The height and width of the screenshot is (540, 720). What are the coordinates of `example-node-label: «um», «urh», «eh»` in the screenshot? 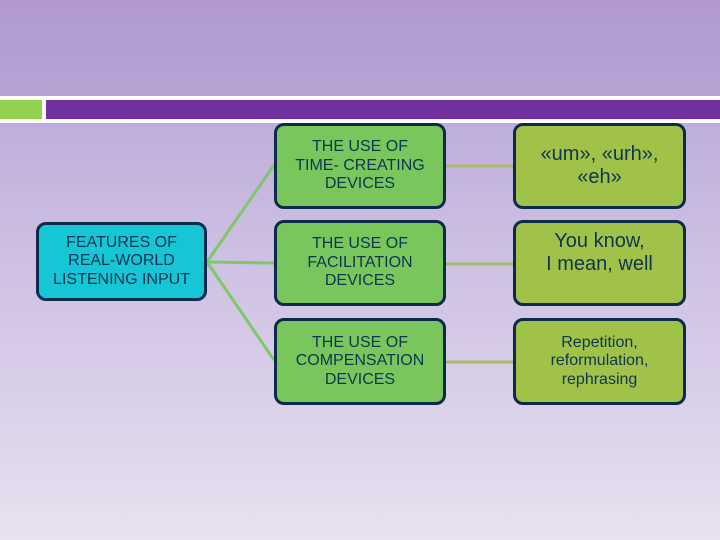 It's located at (599, 165).